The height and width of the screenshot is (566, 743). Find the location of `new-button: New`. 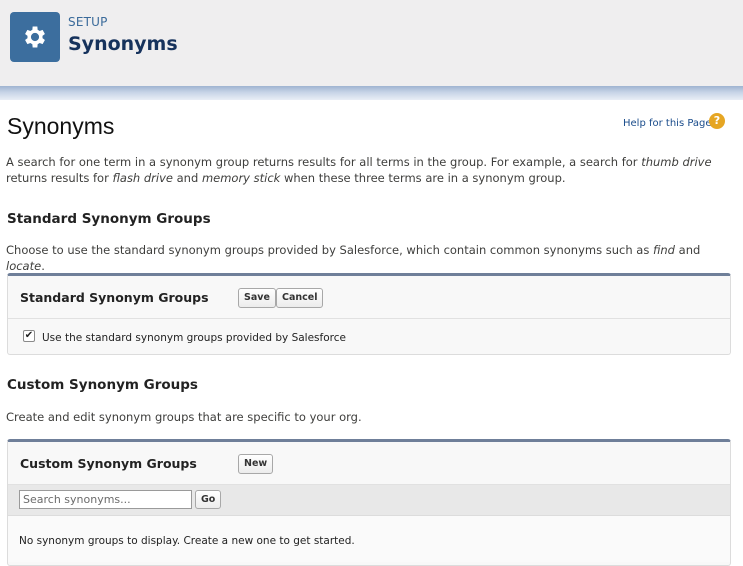

new-button: New is located at coordinates (256, 464).